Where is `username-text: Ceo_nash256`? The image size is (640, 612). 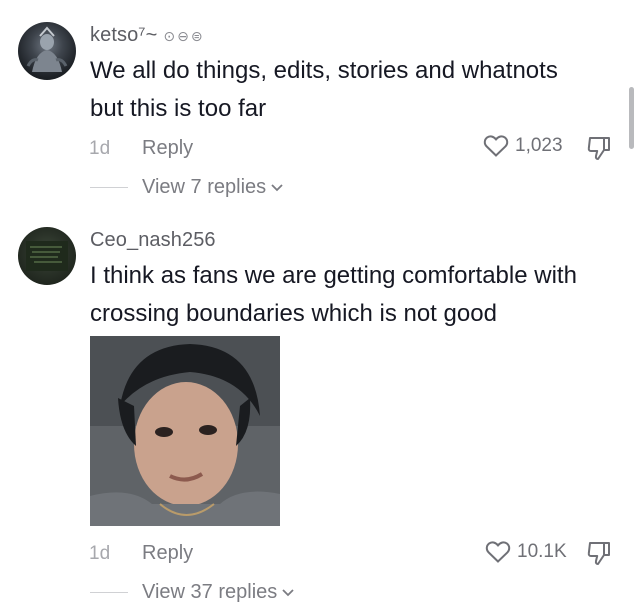 username-text: Ceo_nash256 is located at coordinates (153, 240).